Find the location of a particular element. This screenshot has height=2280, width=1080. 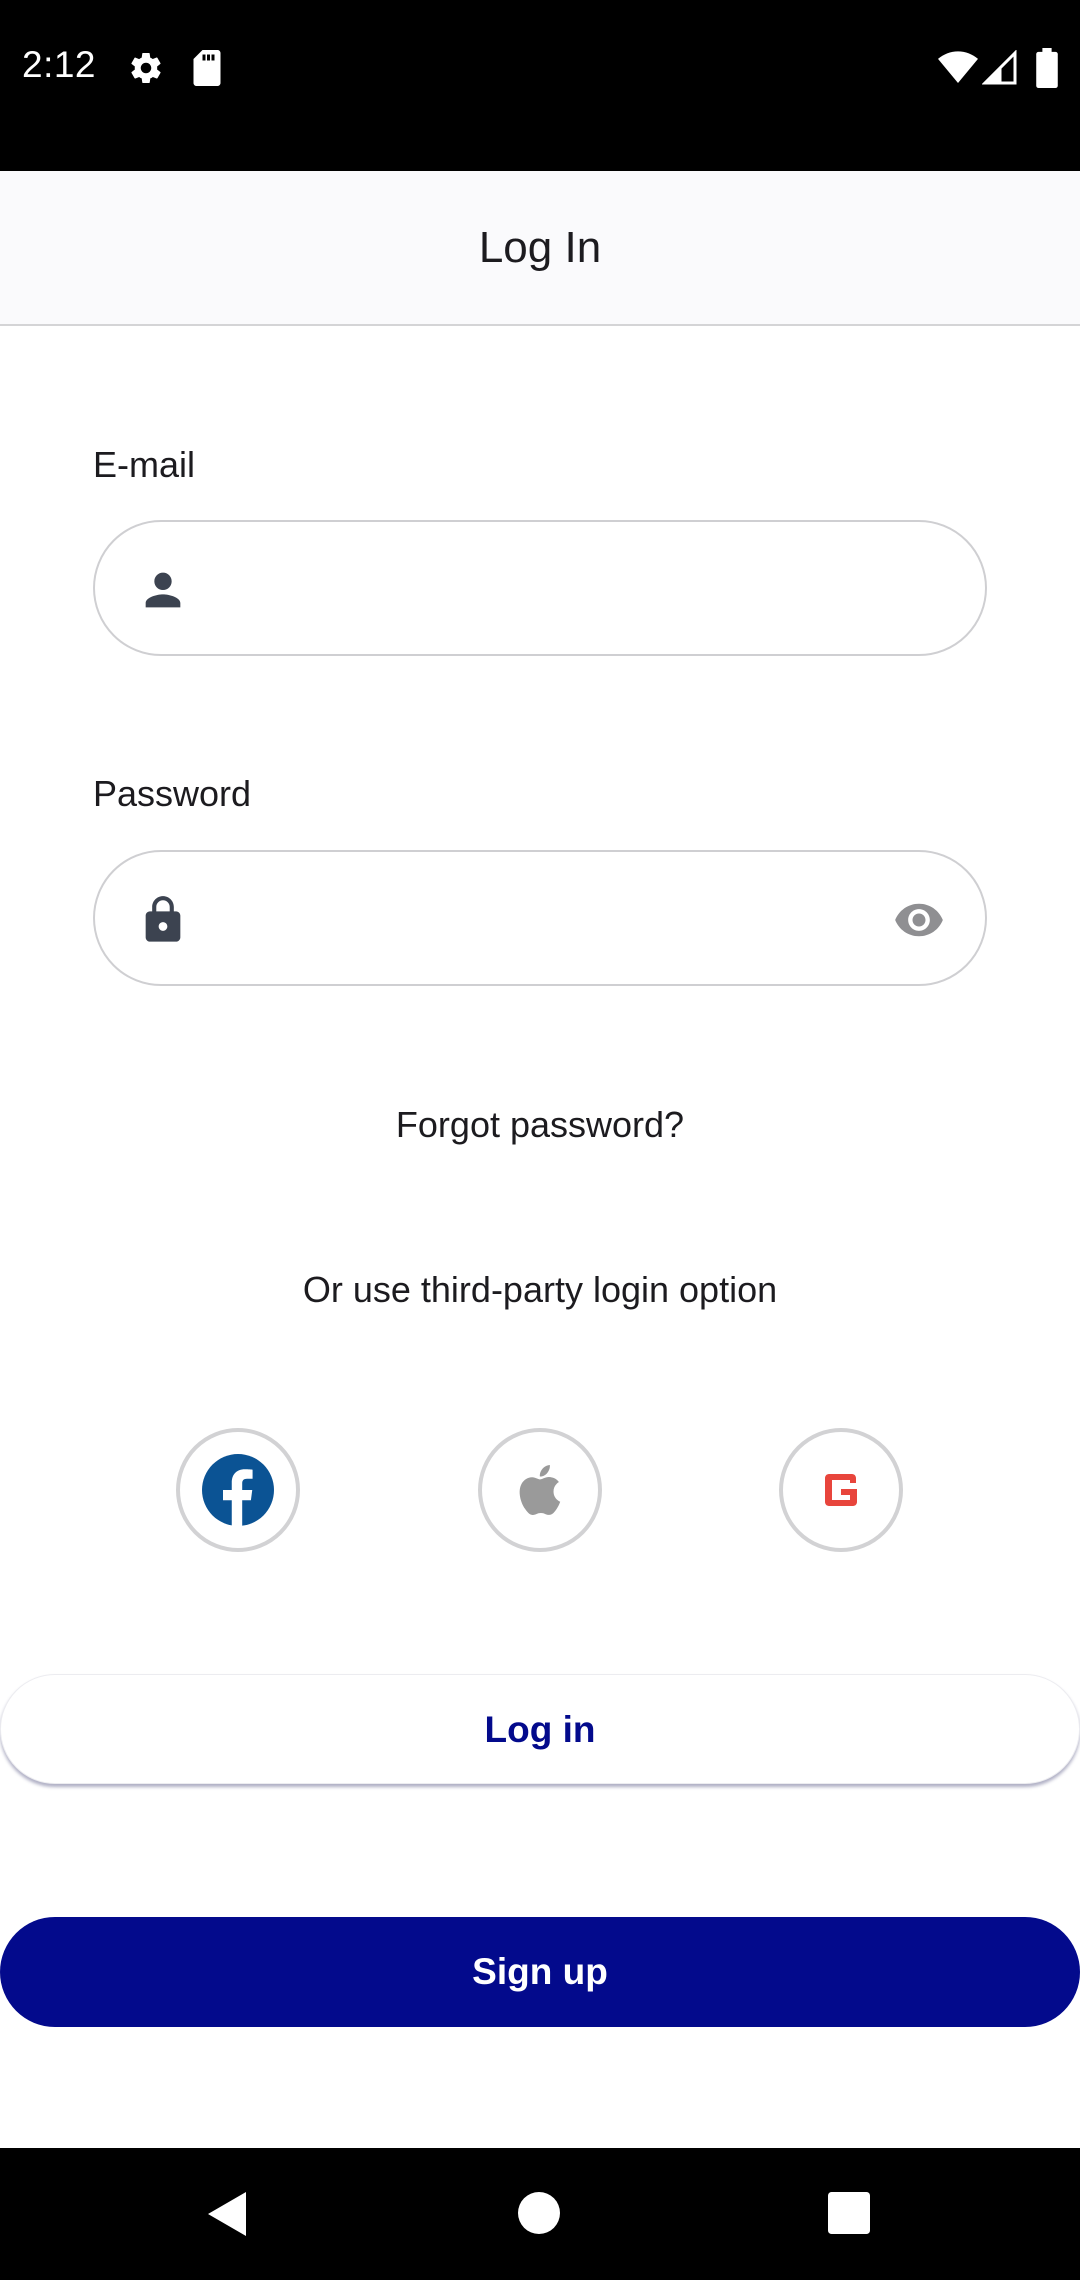

person-icon is located at coordinates (163, 590).